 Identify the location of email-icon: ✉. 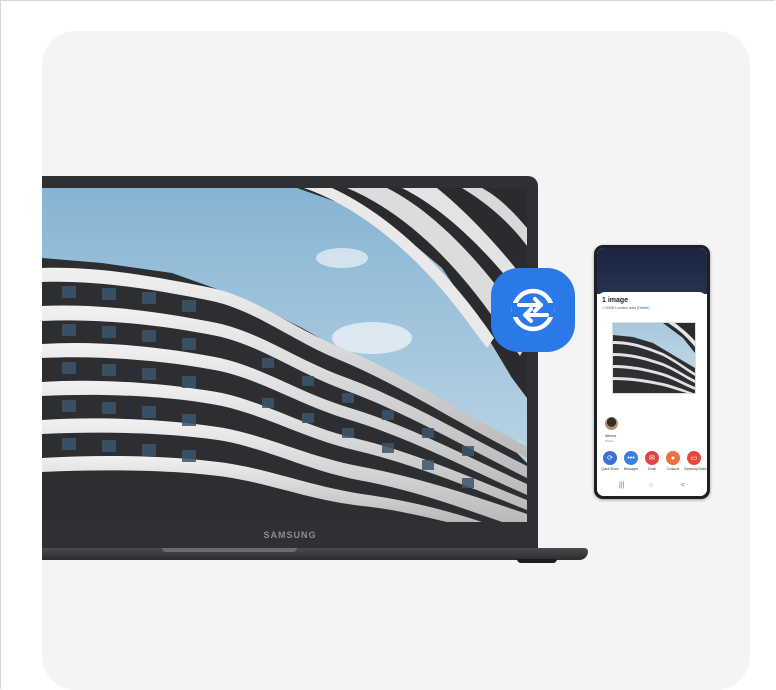
(652, 458).